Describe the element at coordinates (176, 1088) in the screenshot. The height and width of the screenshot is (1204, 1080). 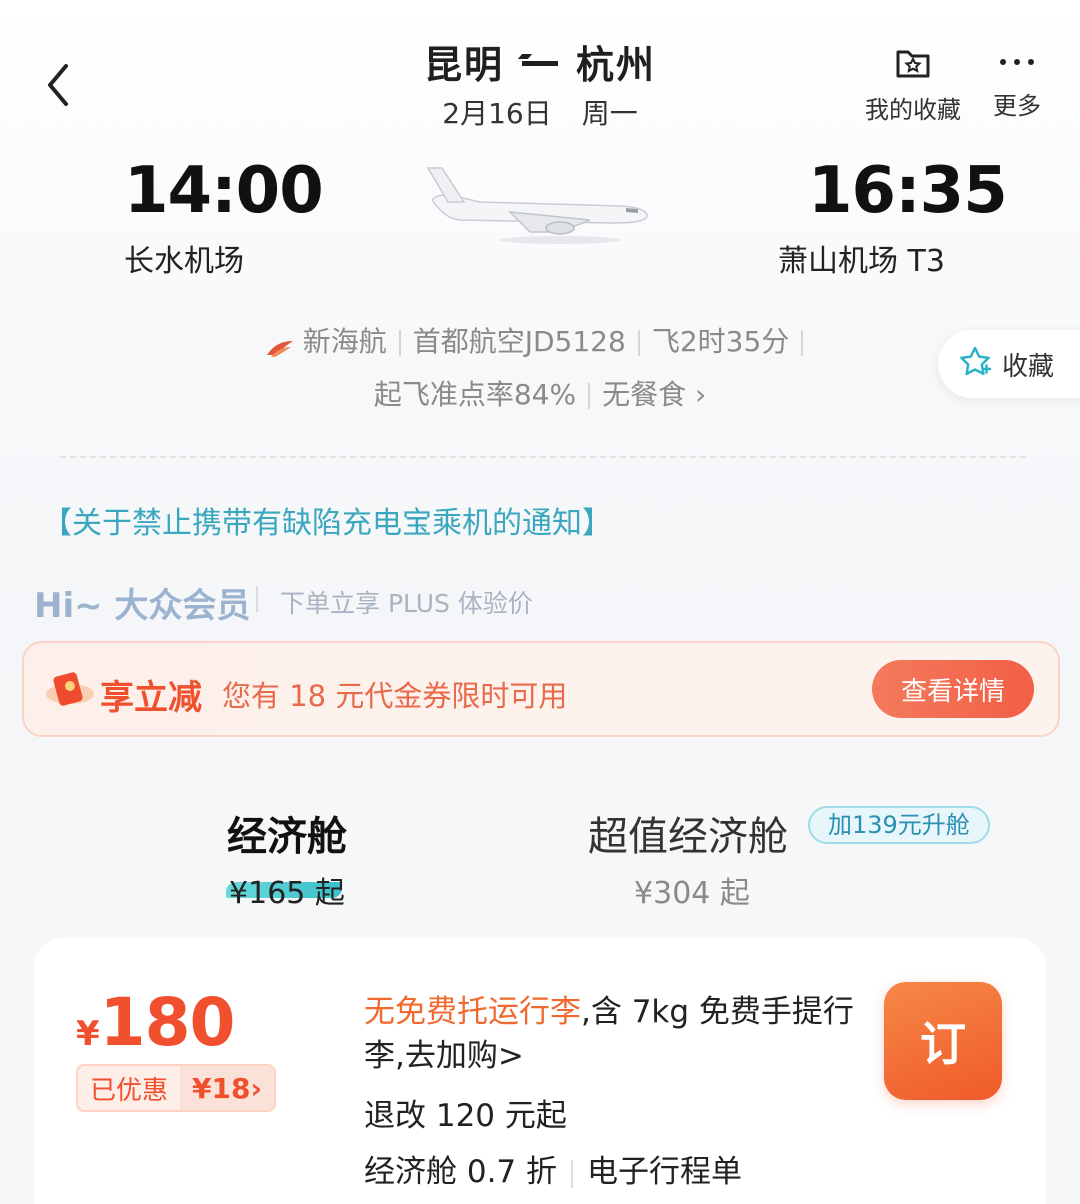
I see `discount-badge: 已优惠 ¥18 ›` at that location.